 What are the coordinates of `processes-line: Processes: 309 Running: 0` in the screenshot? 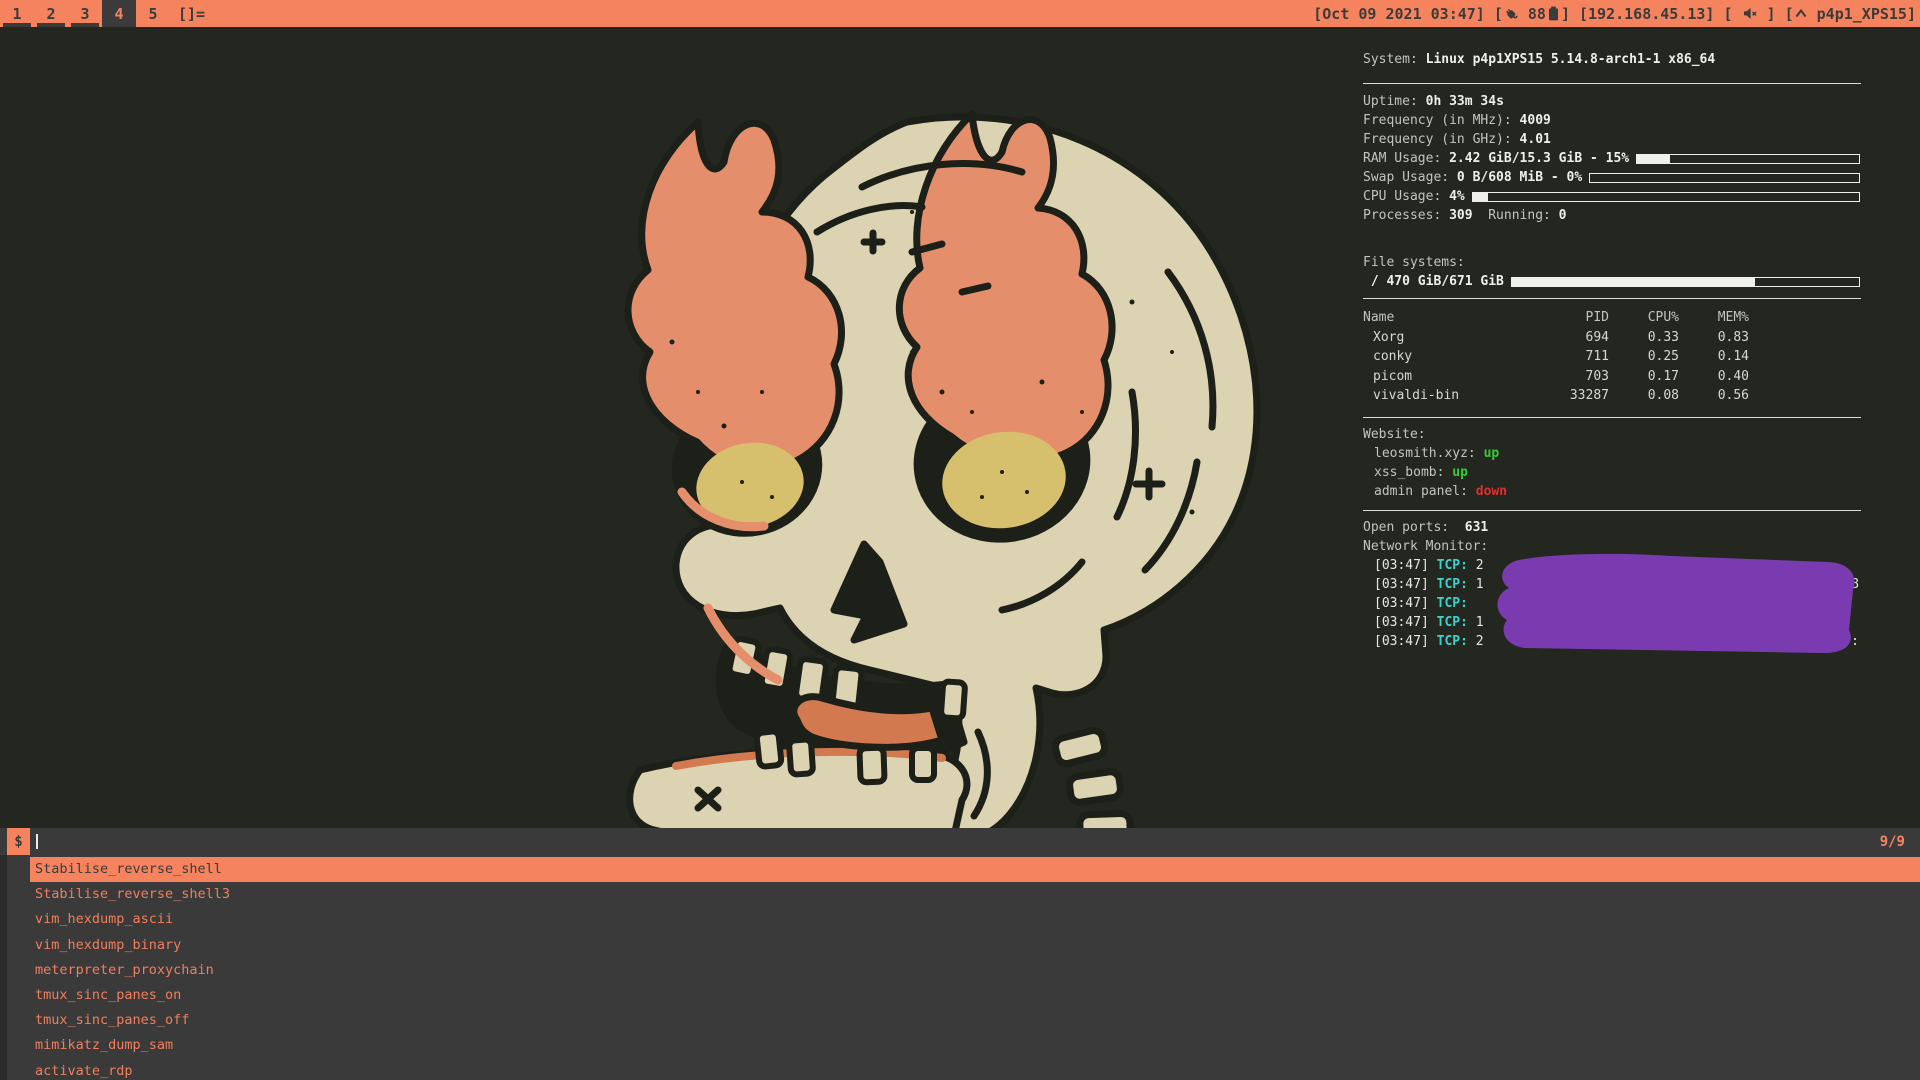 It's located at (1465, 215).